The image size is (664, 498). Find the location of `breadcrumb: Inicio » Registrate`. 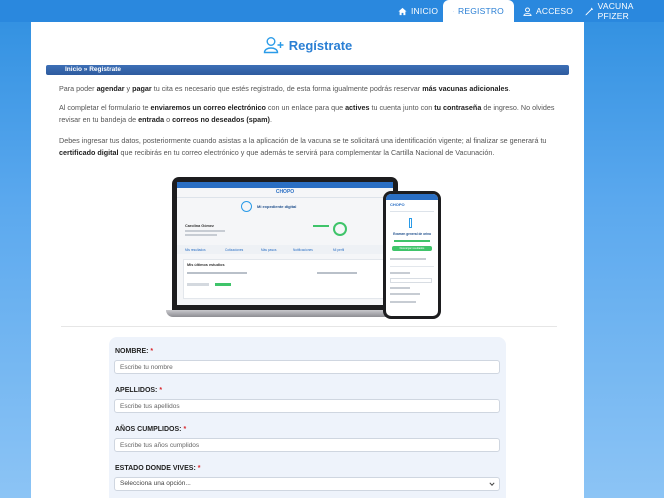

breadcrumb: Inicio » Registrate is located at coordinates (307, 70).